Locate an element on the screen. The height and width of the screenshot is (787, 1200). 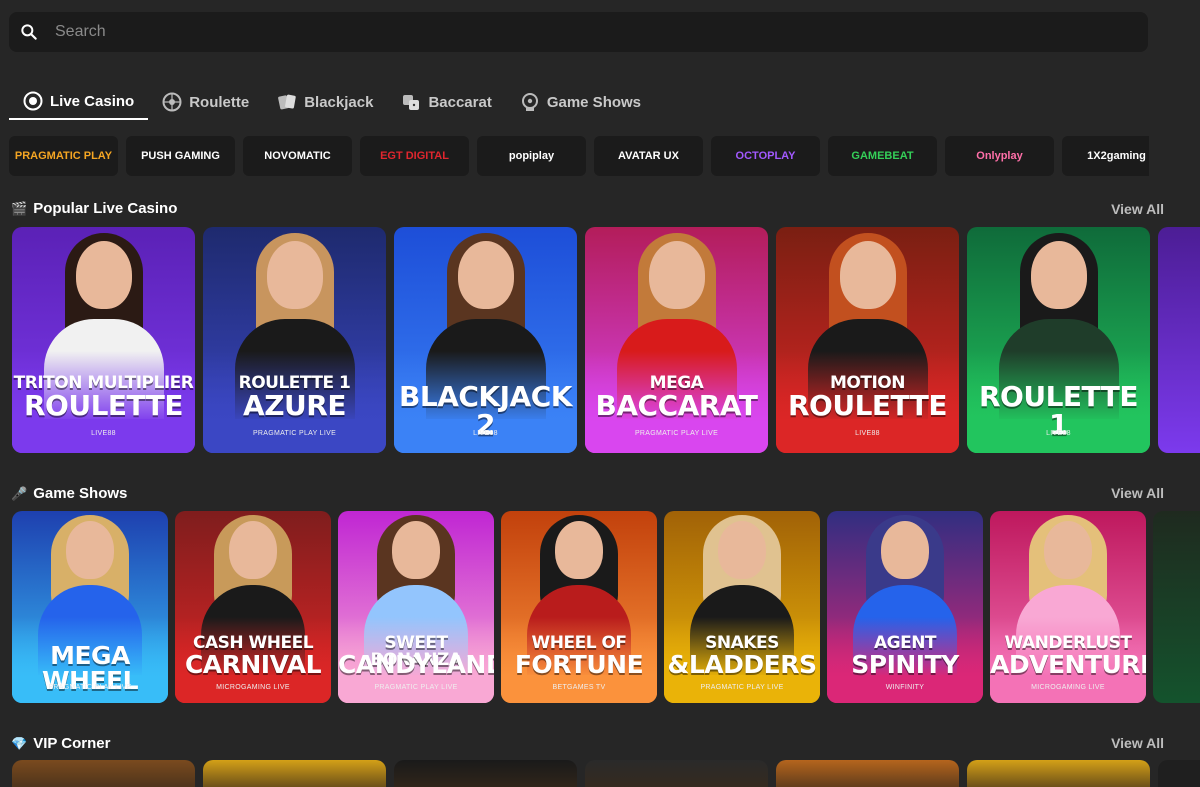
vip-games-row is located at coordinates (606, 773).